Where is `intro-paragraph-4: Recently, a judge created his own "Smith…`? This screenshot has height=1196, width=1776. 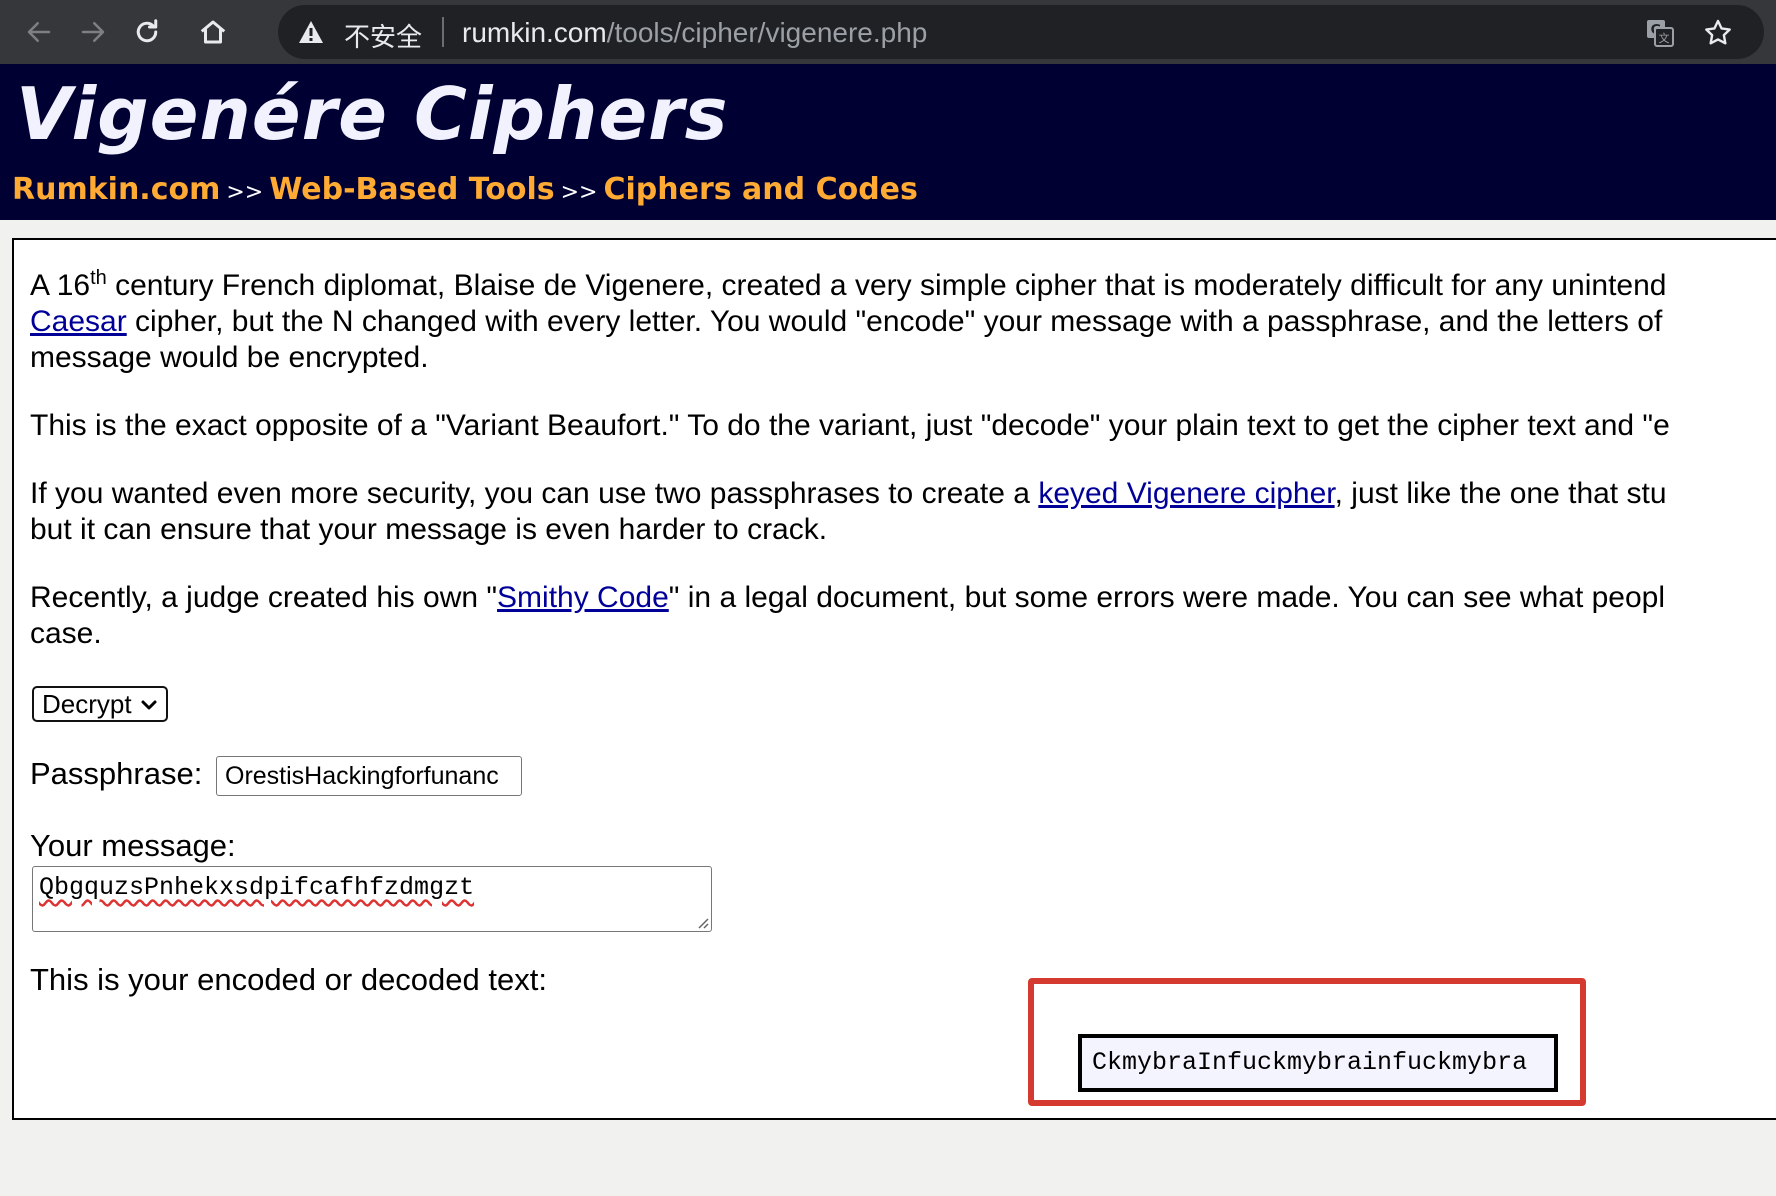
intro-paragraph-4: Recently, a judge created his own "Smith… is located at coordinates (903, 616).